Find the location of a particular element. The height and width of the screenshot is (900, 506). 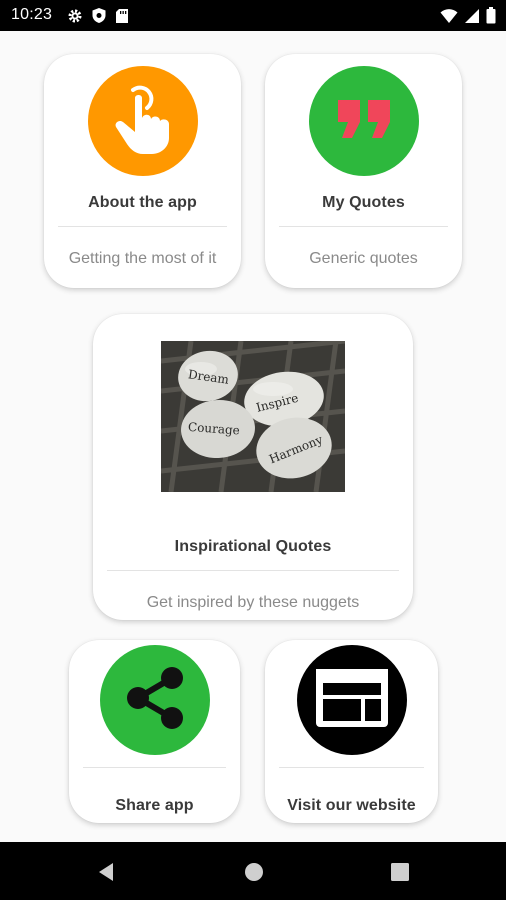

share-icon is located at coordinates (155, 700).